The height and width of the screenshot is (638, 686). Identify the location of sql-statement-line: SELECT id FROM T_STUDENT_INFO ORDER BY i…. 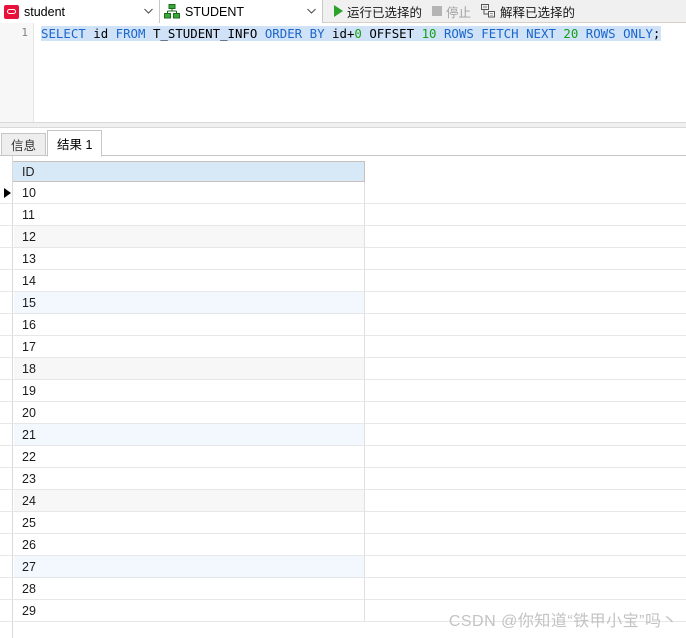
(351, 33).